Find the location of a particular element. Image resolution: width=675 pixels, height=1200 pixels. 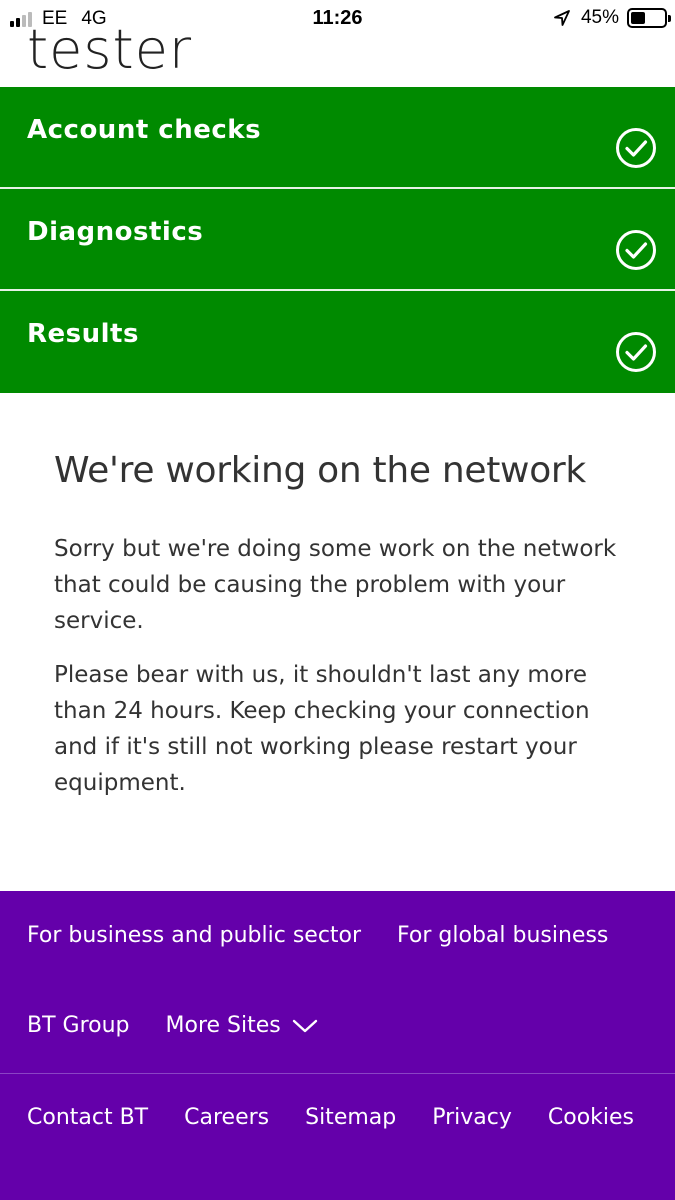

step-label: Diagnostics is located at coordinates (115, 232).